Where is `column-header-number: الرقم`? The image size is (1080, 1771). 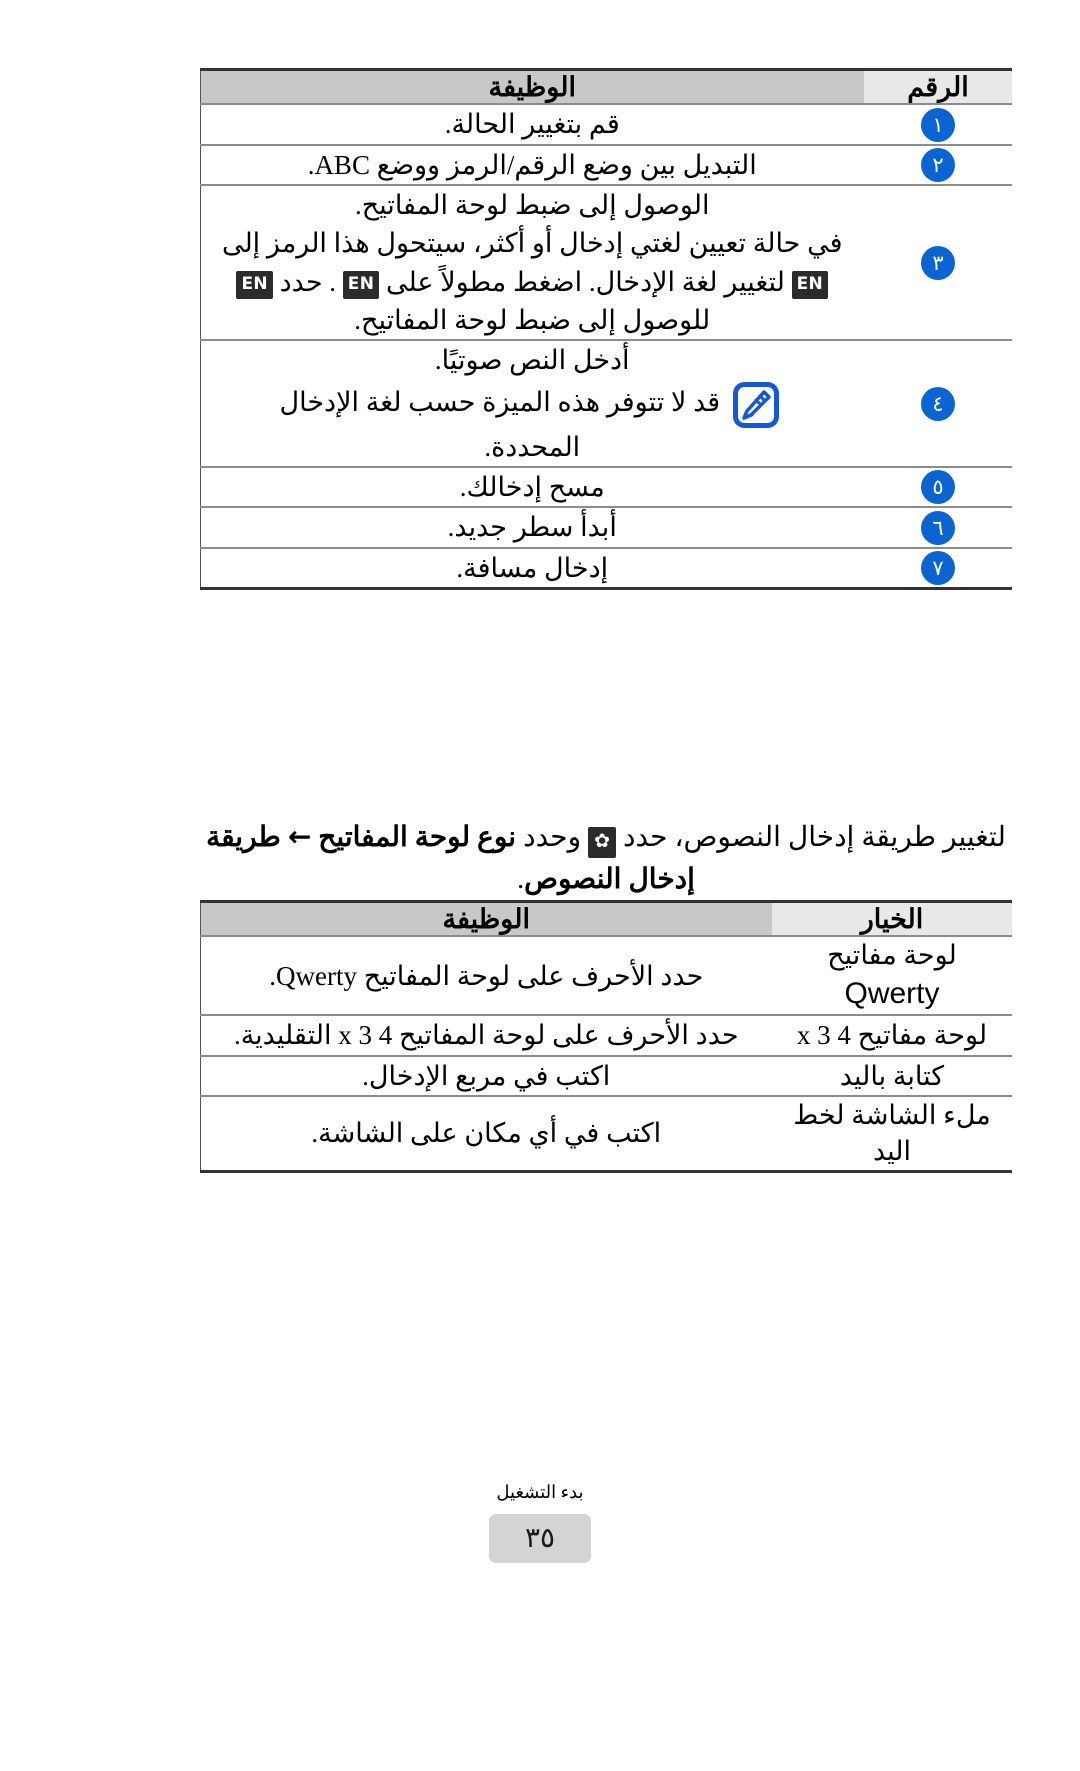
column-header-number: الرقم is located at coordinates (938, 87).